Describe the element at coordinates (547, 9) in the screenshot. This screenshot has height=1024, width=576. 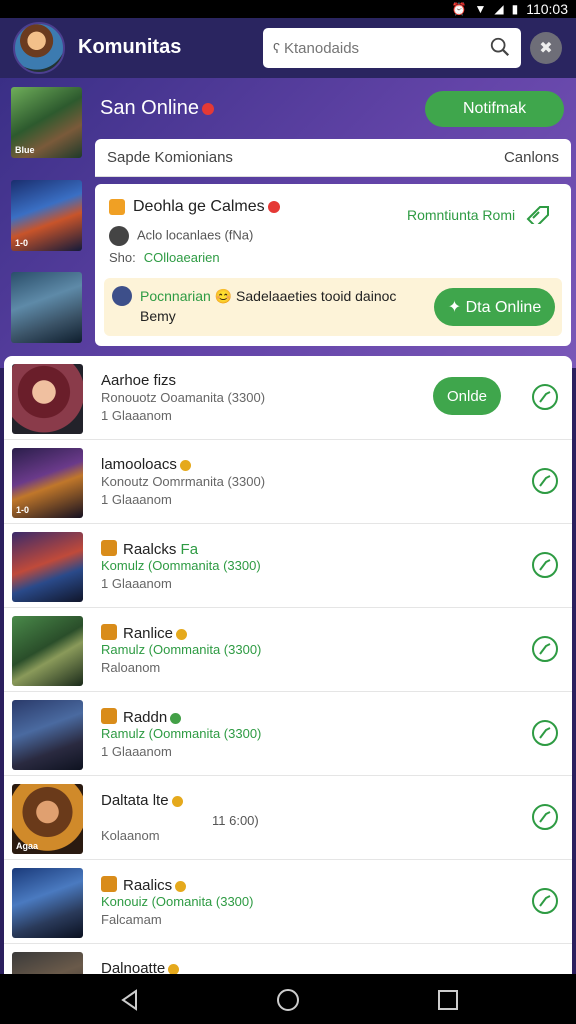
I see `status-time: 110:03` at that location.